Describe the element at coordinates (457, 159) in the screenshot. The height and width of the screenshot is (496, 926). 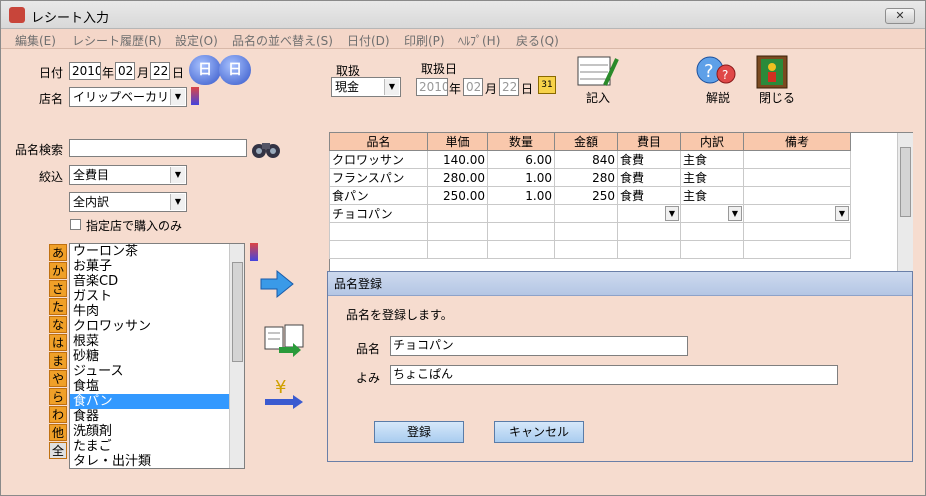
I see `cell-price: 140.00` at that location.